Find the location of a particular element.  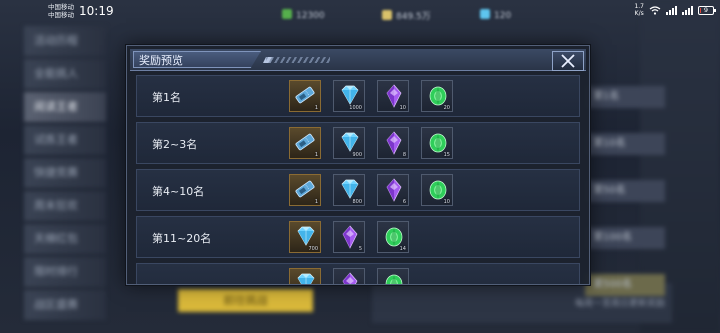

energy-icon is located at coordinates (287, 14).